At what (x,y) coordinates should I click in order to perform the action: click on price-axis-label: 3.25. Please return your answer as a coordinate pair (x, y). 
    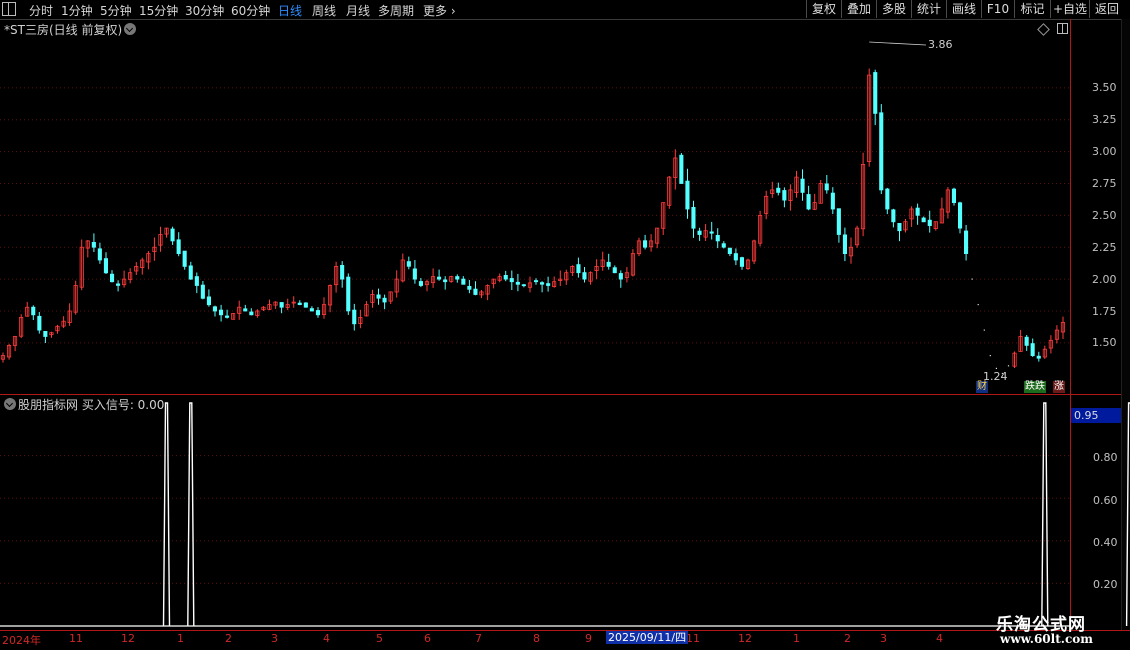
    Looking at the image, I should click on (1104, 119).